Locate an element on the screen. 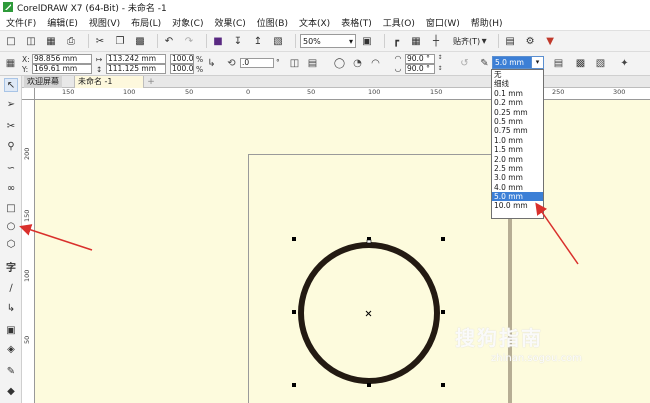 Image resolution: width=650 pixels, height=403 pixels. menu-effects: 效果(C) is located at coordinates (229, 22).